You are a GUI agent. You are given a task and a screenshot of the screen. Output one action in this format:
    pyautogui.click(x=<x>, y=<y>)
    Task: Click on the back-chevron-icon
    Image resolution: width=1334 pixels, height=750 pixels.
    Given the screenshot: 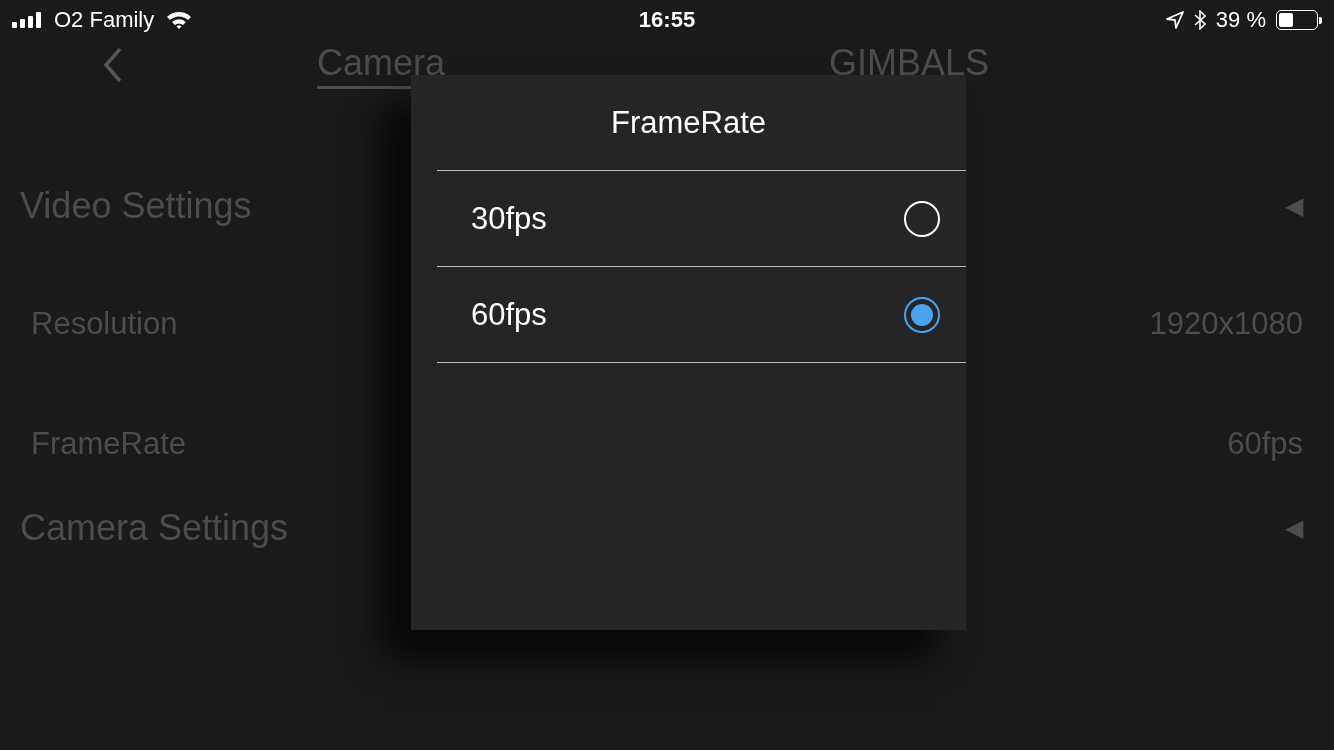 What is the action you would take?
    pyautogui.click(x=113, y=65)
    